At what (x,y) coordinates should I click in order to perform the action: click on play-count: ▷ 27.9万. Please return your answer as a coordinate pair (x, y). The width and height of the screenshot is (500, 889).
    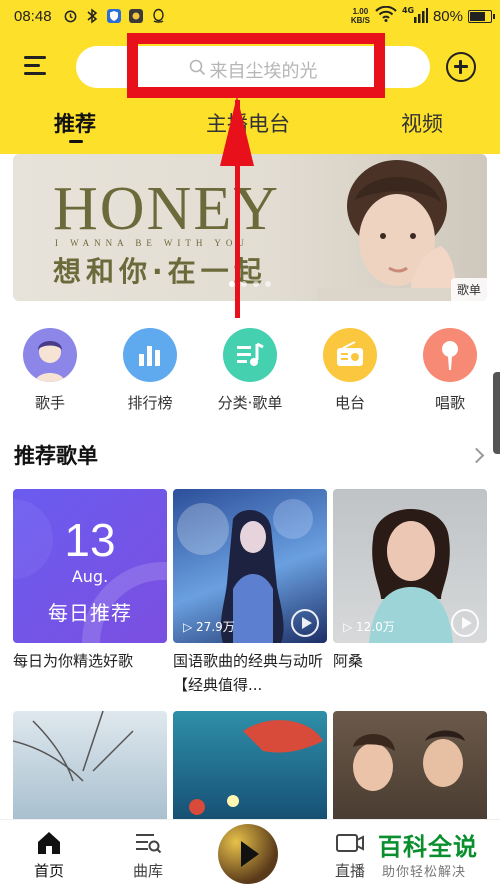
    Looking at the image, I should click on (209, 627).